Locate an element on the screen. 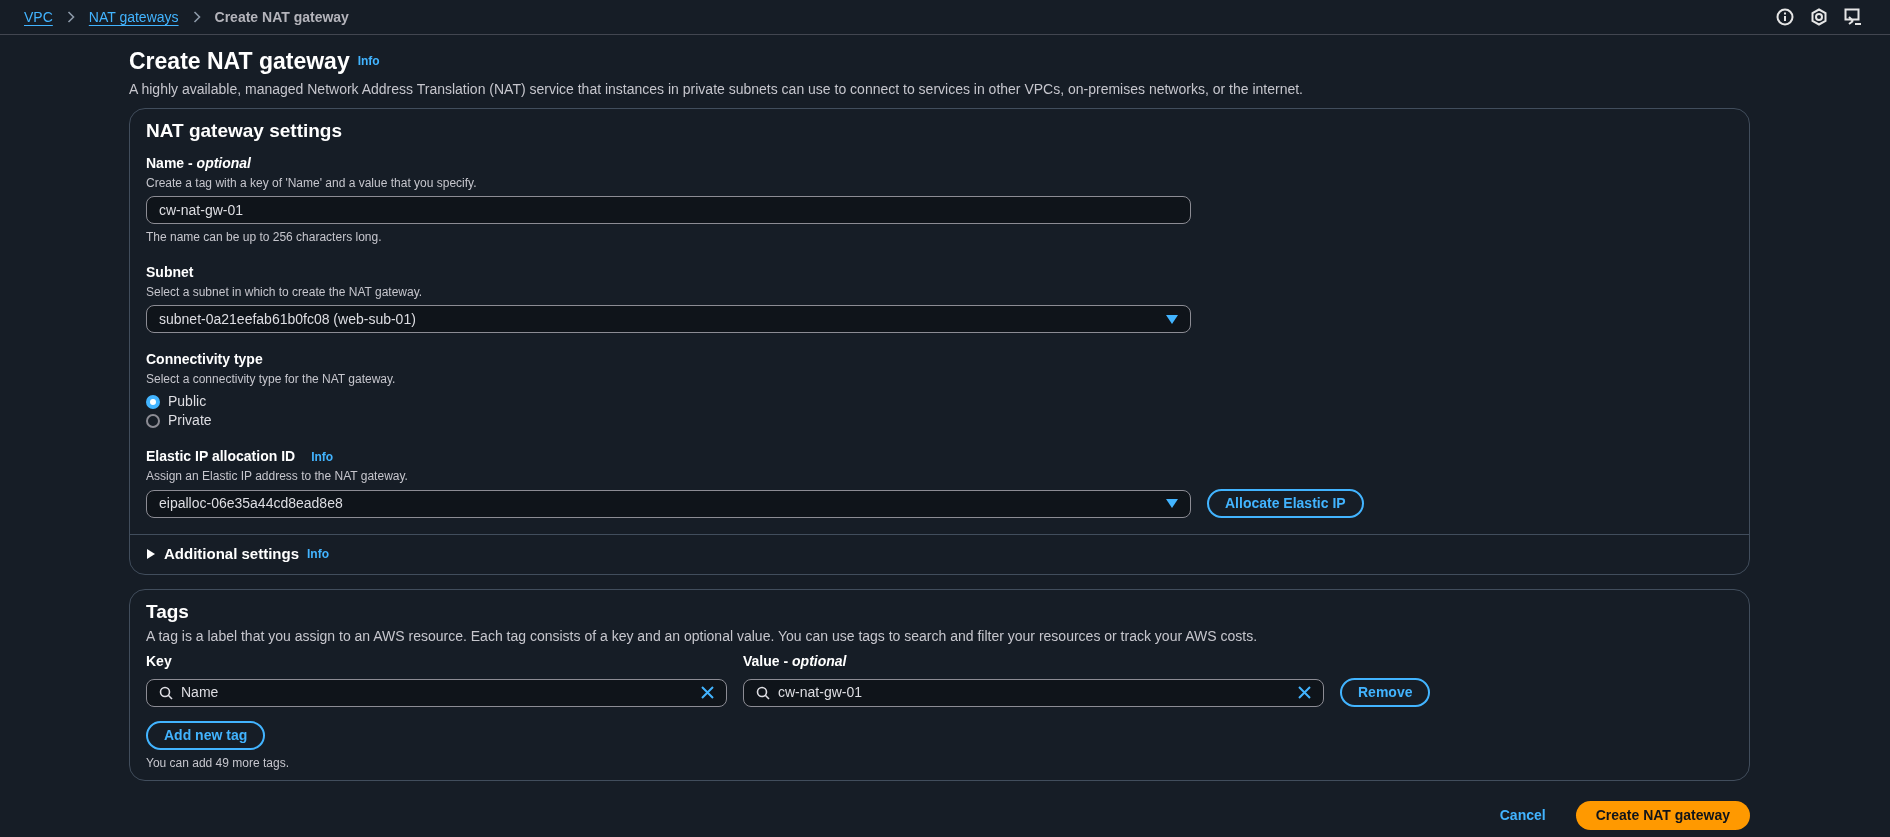 The height and width of the screenshot is (837, 1890). info-icon is located at coordinates (1785, 17).